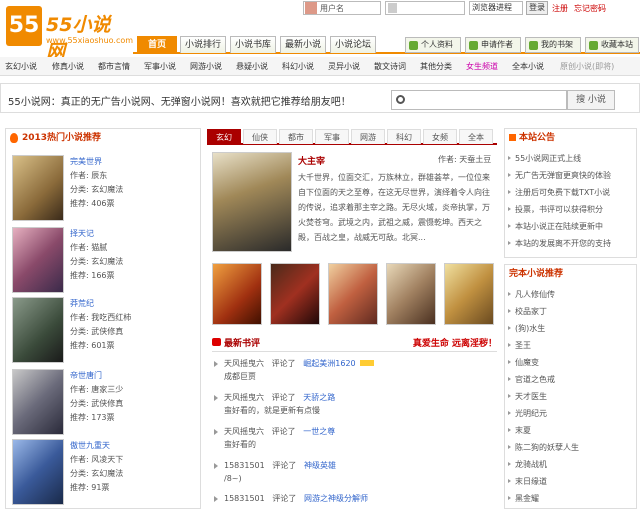  I want to click on bookshelf-button: 我的书架, so click(553, 45).